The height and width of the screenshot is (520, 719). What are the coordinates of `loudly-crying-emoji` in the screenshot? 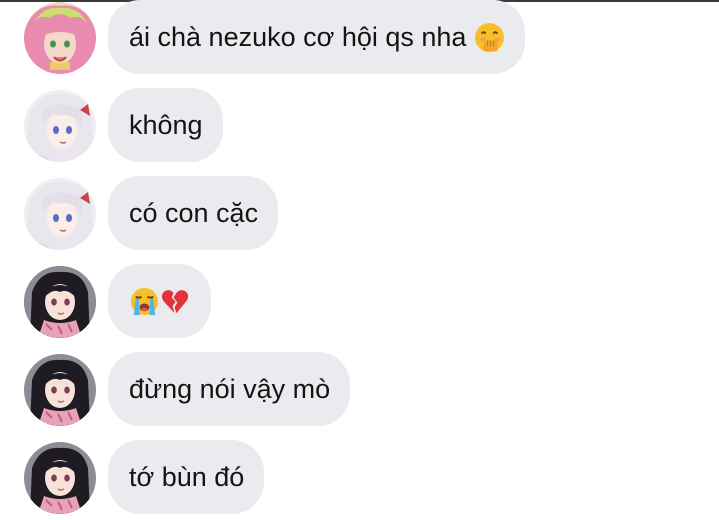 It's located at (144, 301).